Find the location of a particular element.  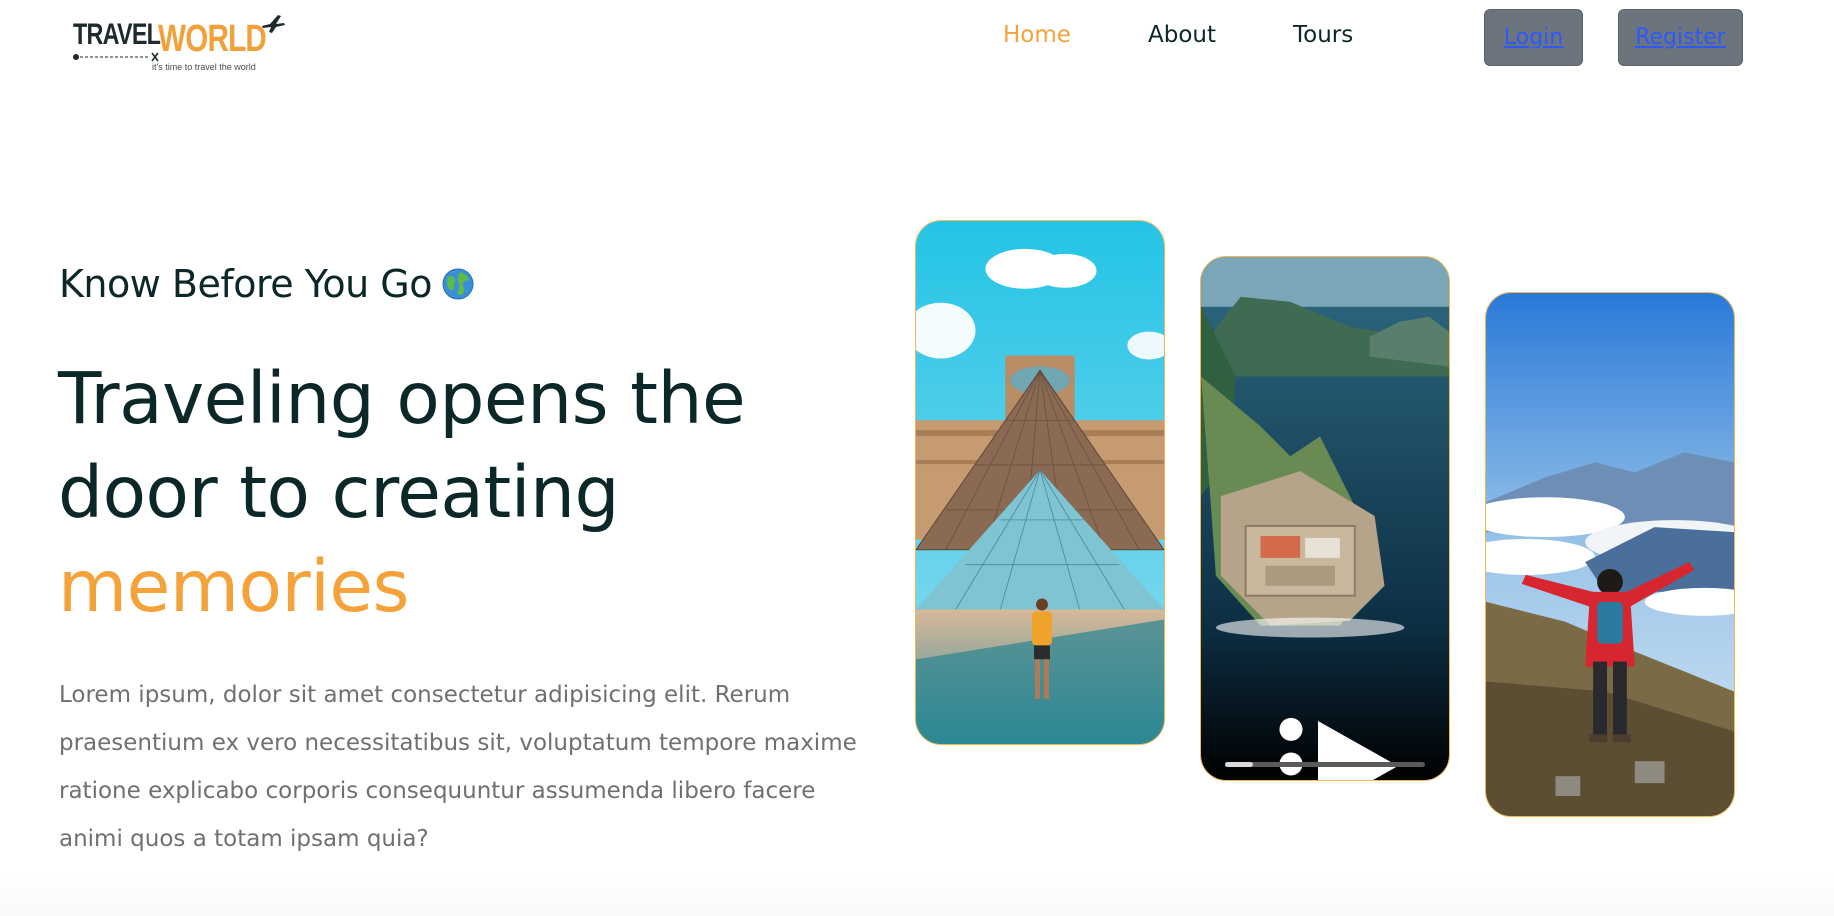

globe-icon is located at coordinates (458, 284).